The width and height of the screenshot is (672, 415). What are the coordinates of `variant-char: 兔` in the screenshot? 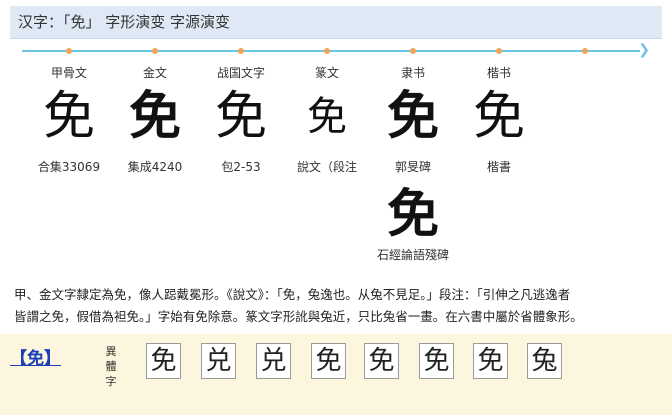 It's located at (544, 361).